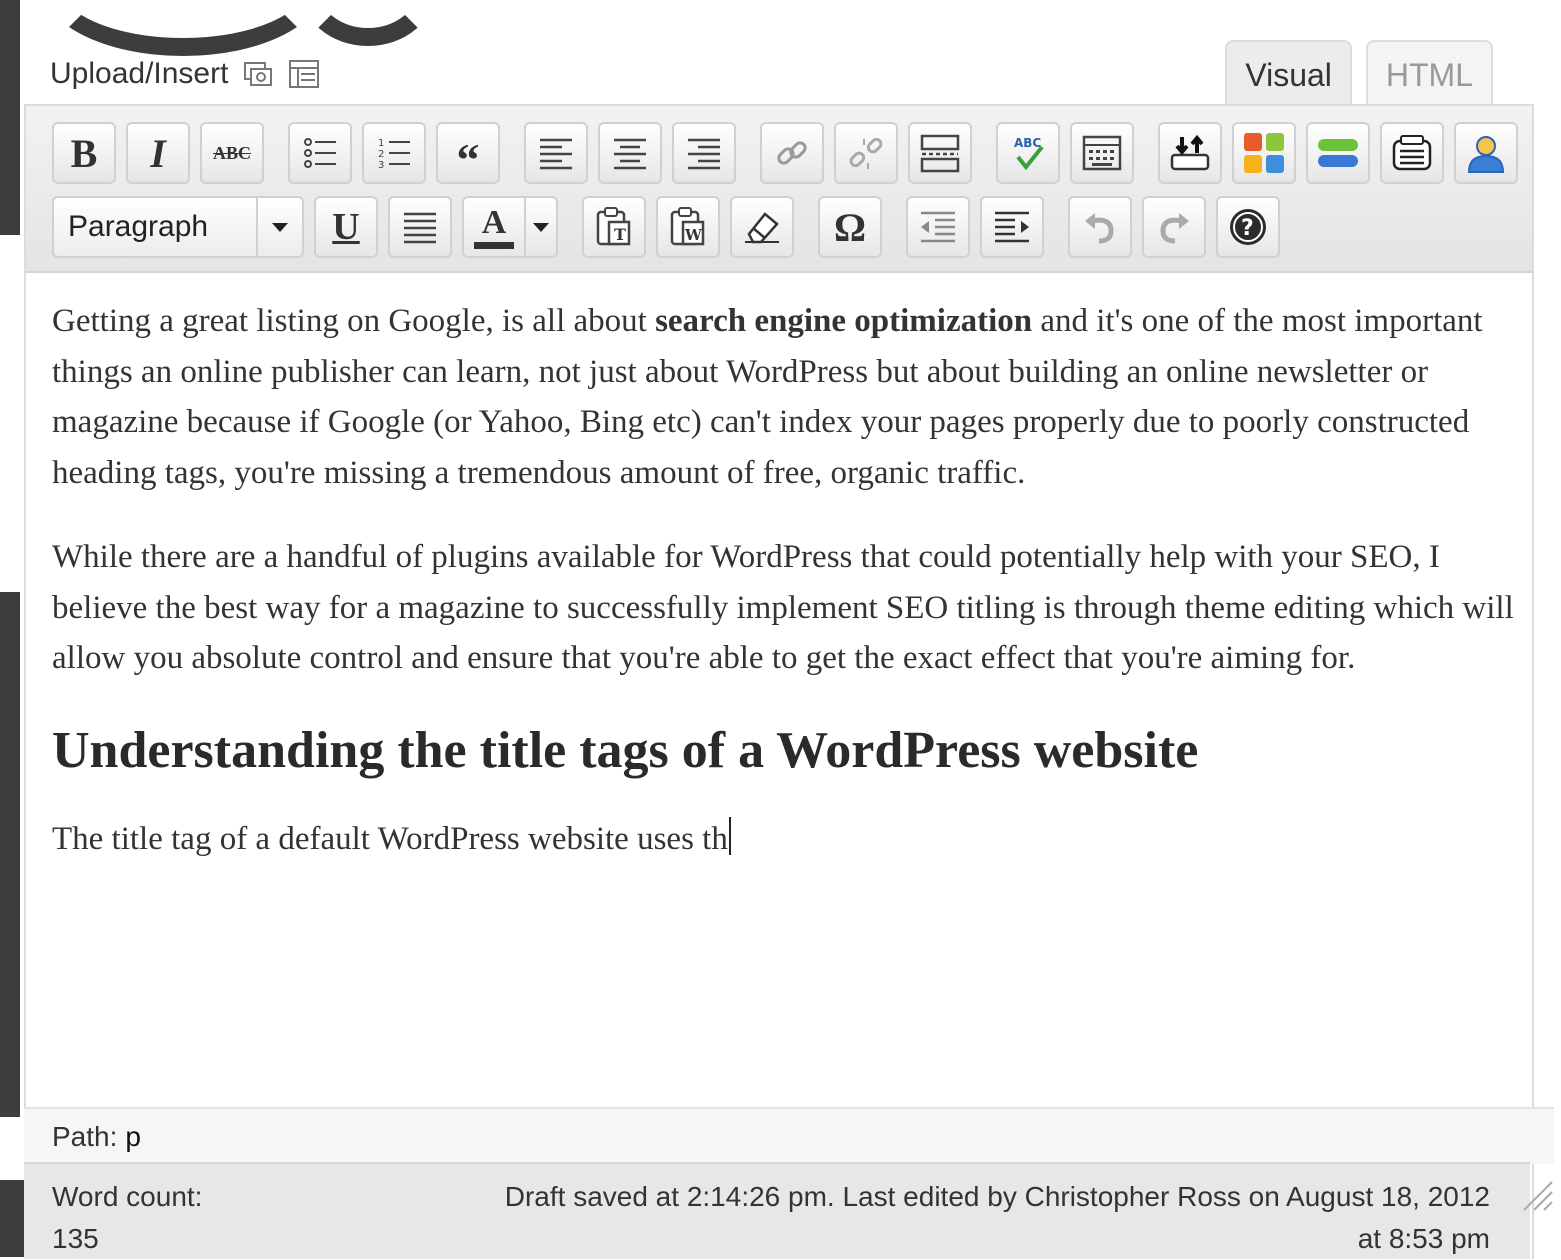 This screenshot has width=1561, height=1260. I want to click on user-icon, so click(1486, 154).